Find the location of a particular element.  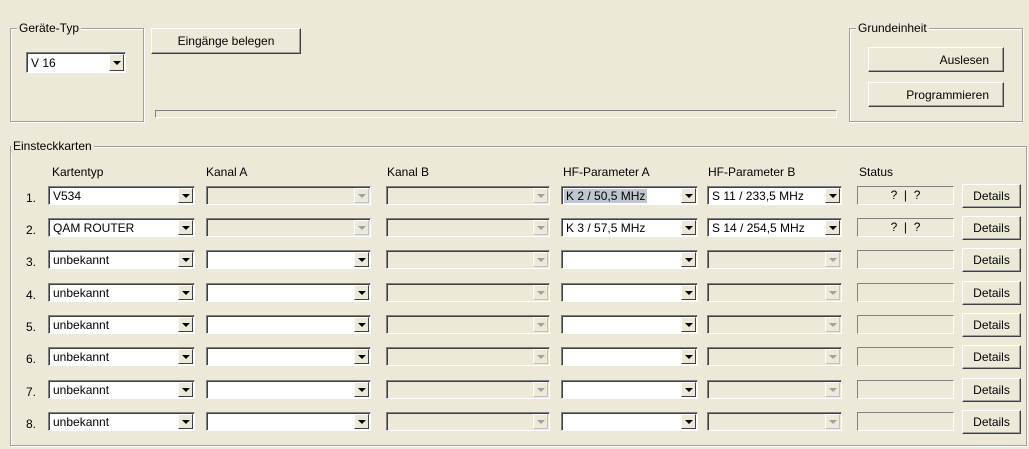

program-button: Programmieren is located at coordinates (936, 94).